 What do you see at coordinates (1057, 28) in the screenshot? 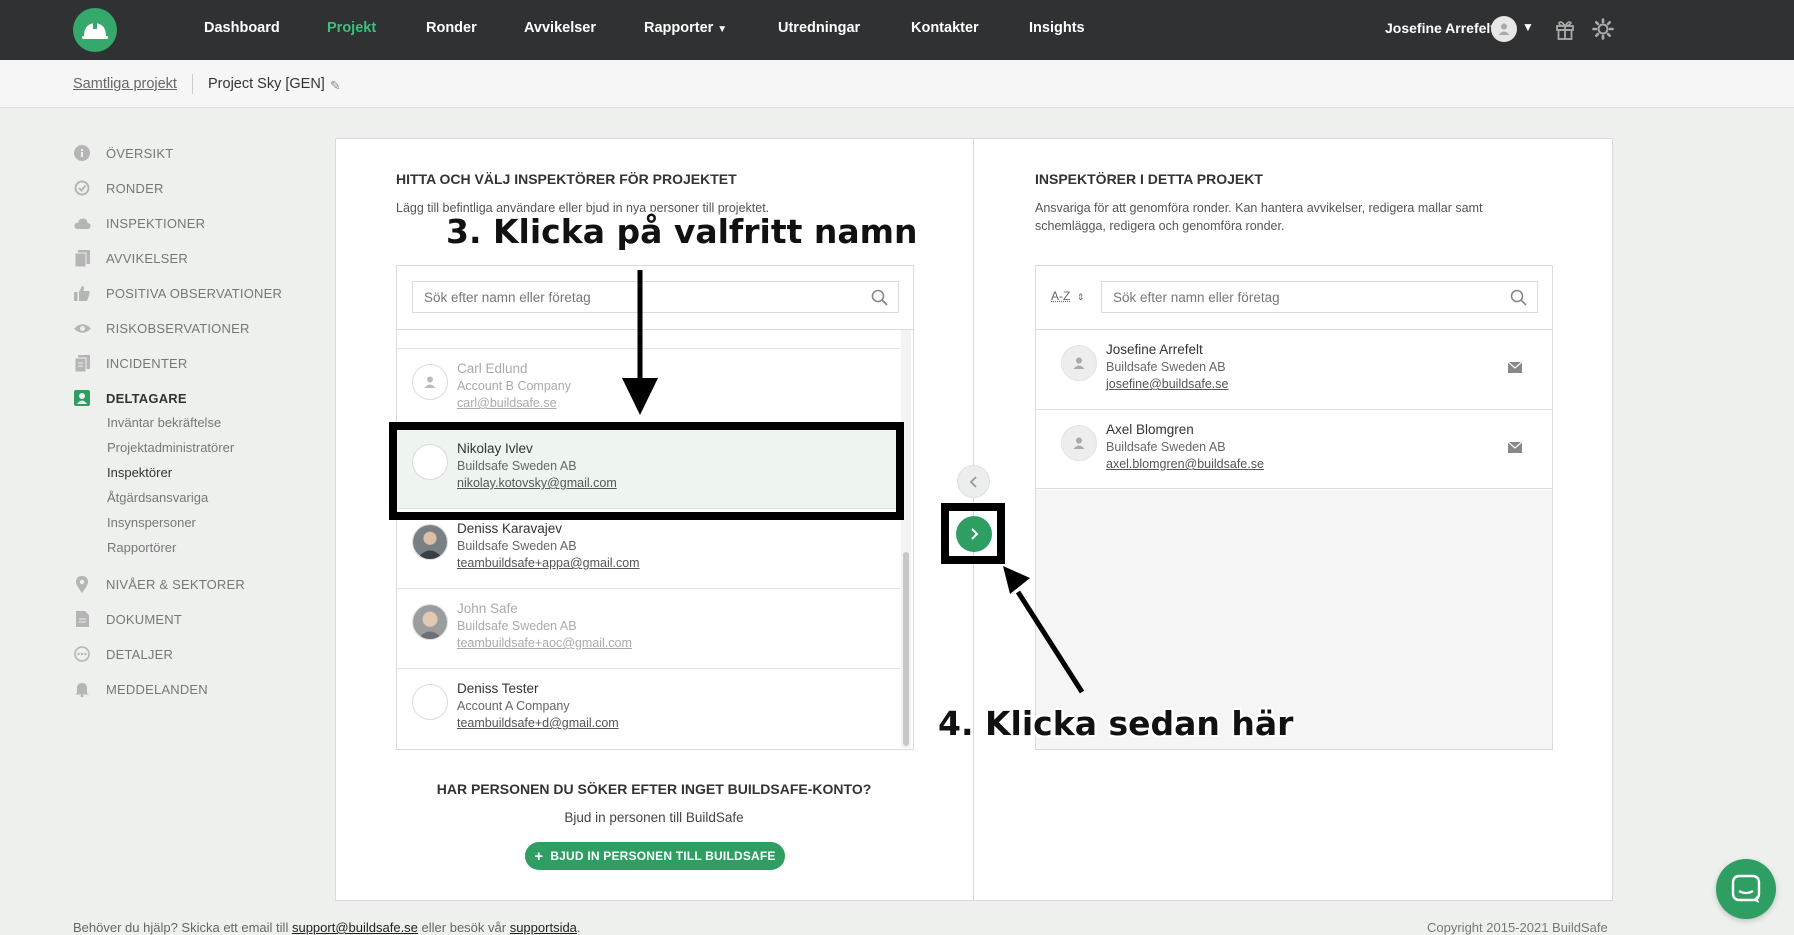
I see `nav-insights: Insights` at bounding box center [1057, 28].